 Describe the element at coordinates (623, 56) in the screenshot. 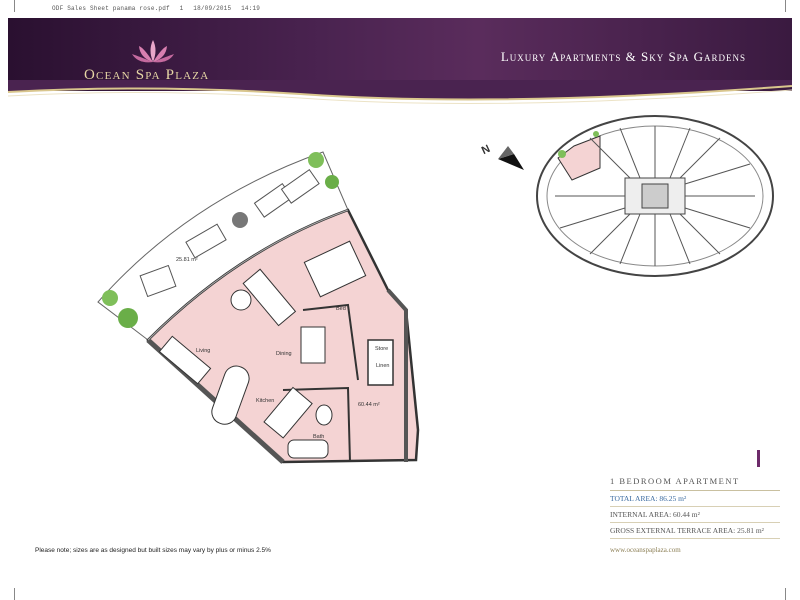

I see `brand-tagline: Luxury Apartments & Sky Spa Gardens` at that location.